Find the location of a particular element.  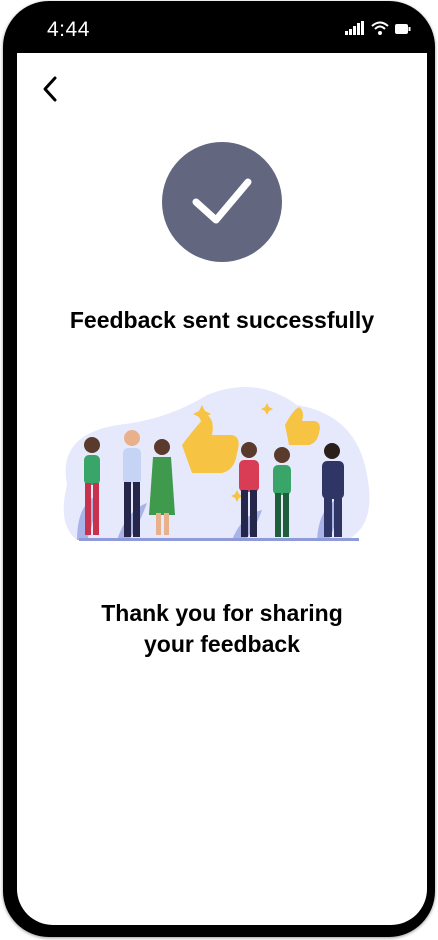

signal-icon is located at coordinates (354, 28).